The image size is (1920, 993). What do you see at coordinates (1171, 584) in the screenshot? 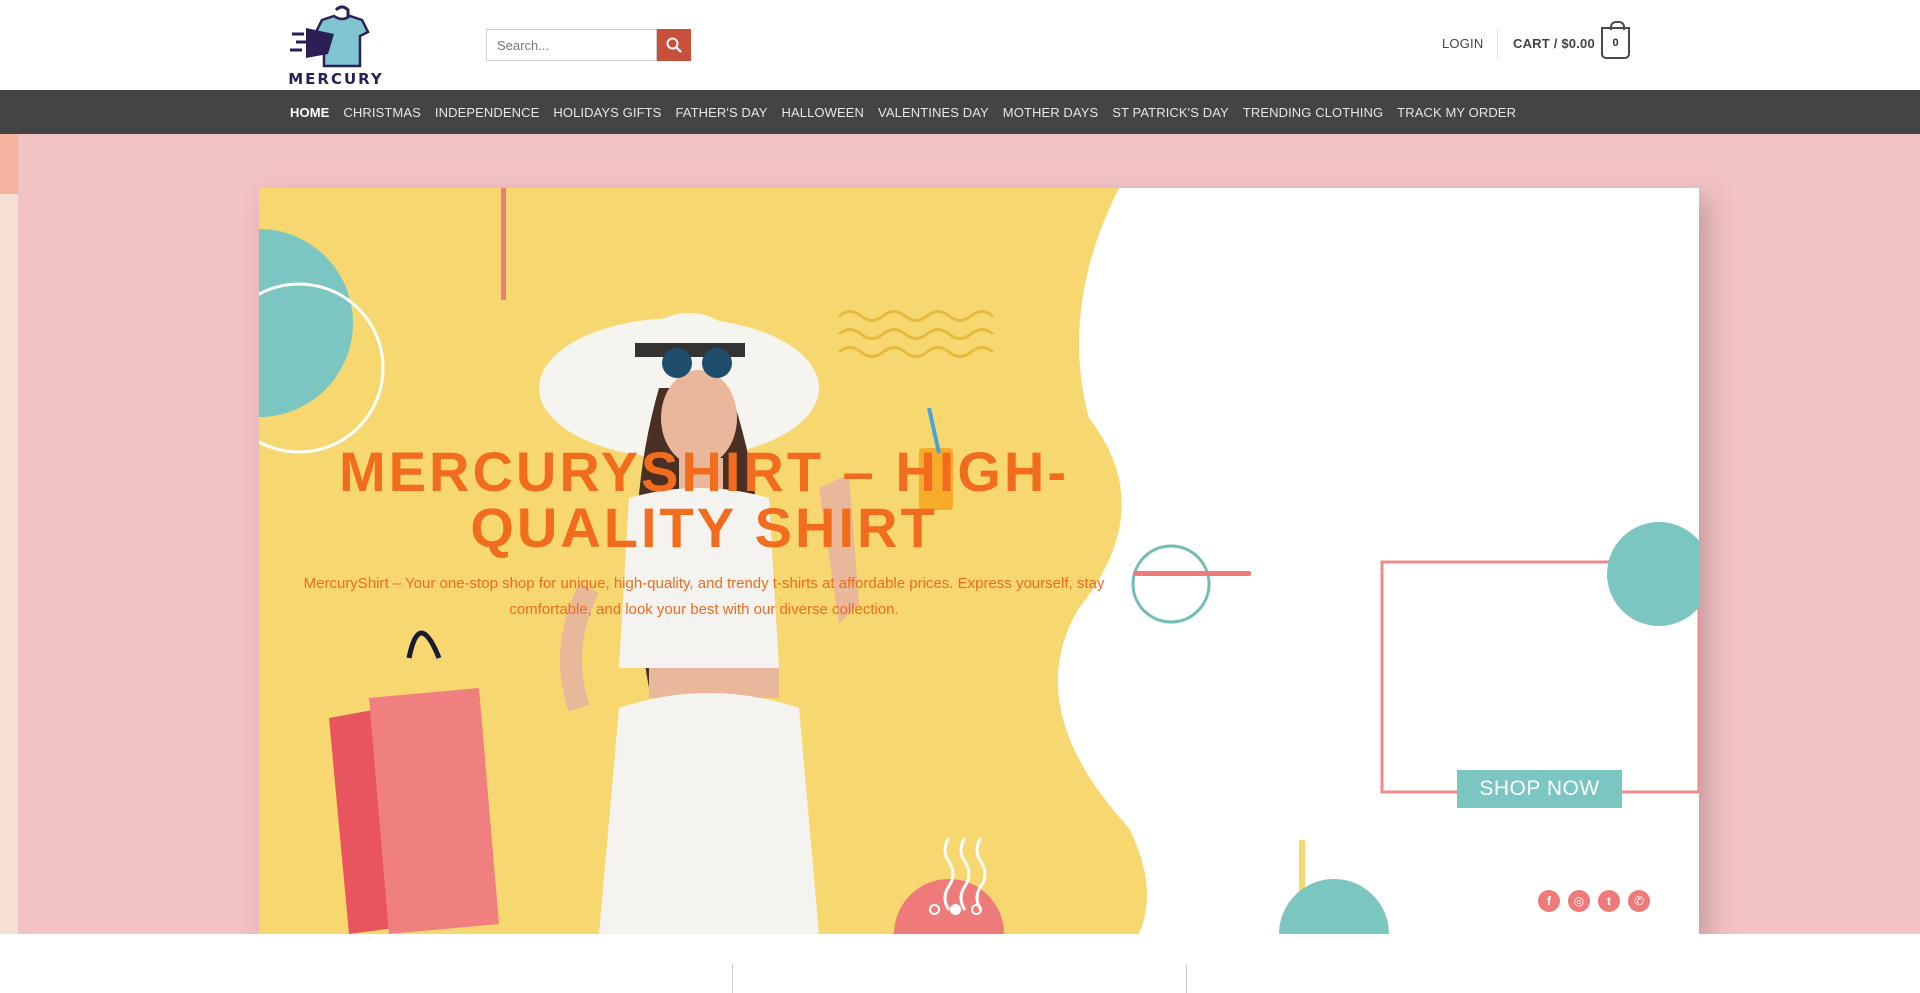
I see `teal-ring-shape` at bounding box center [1171, 584].